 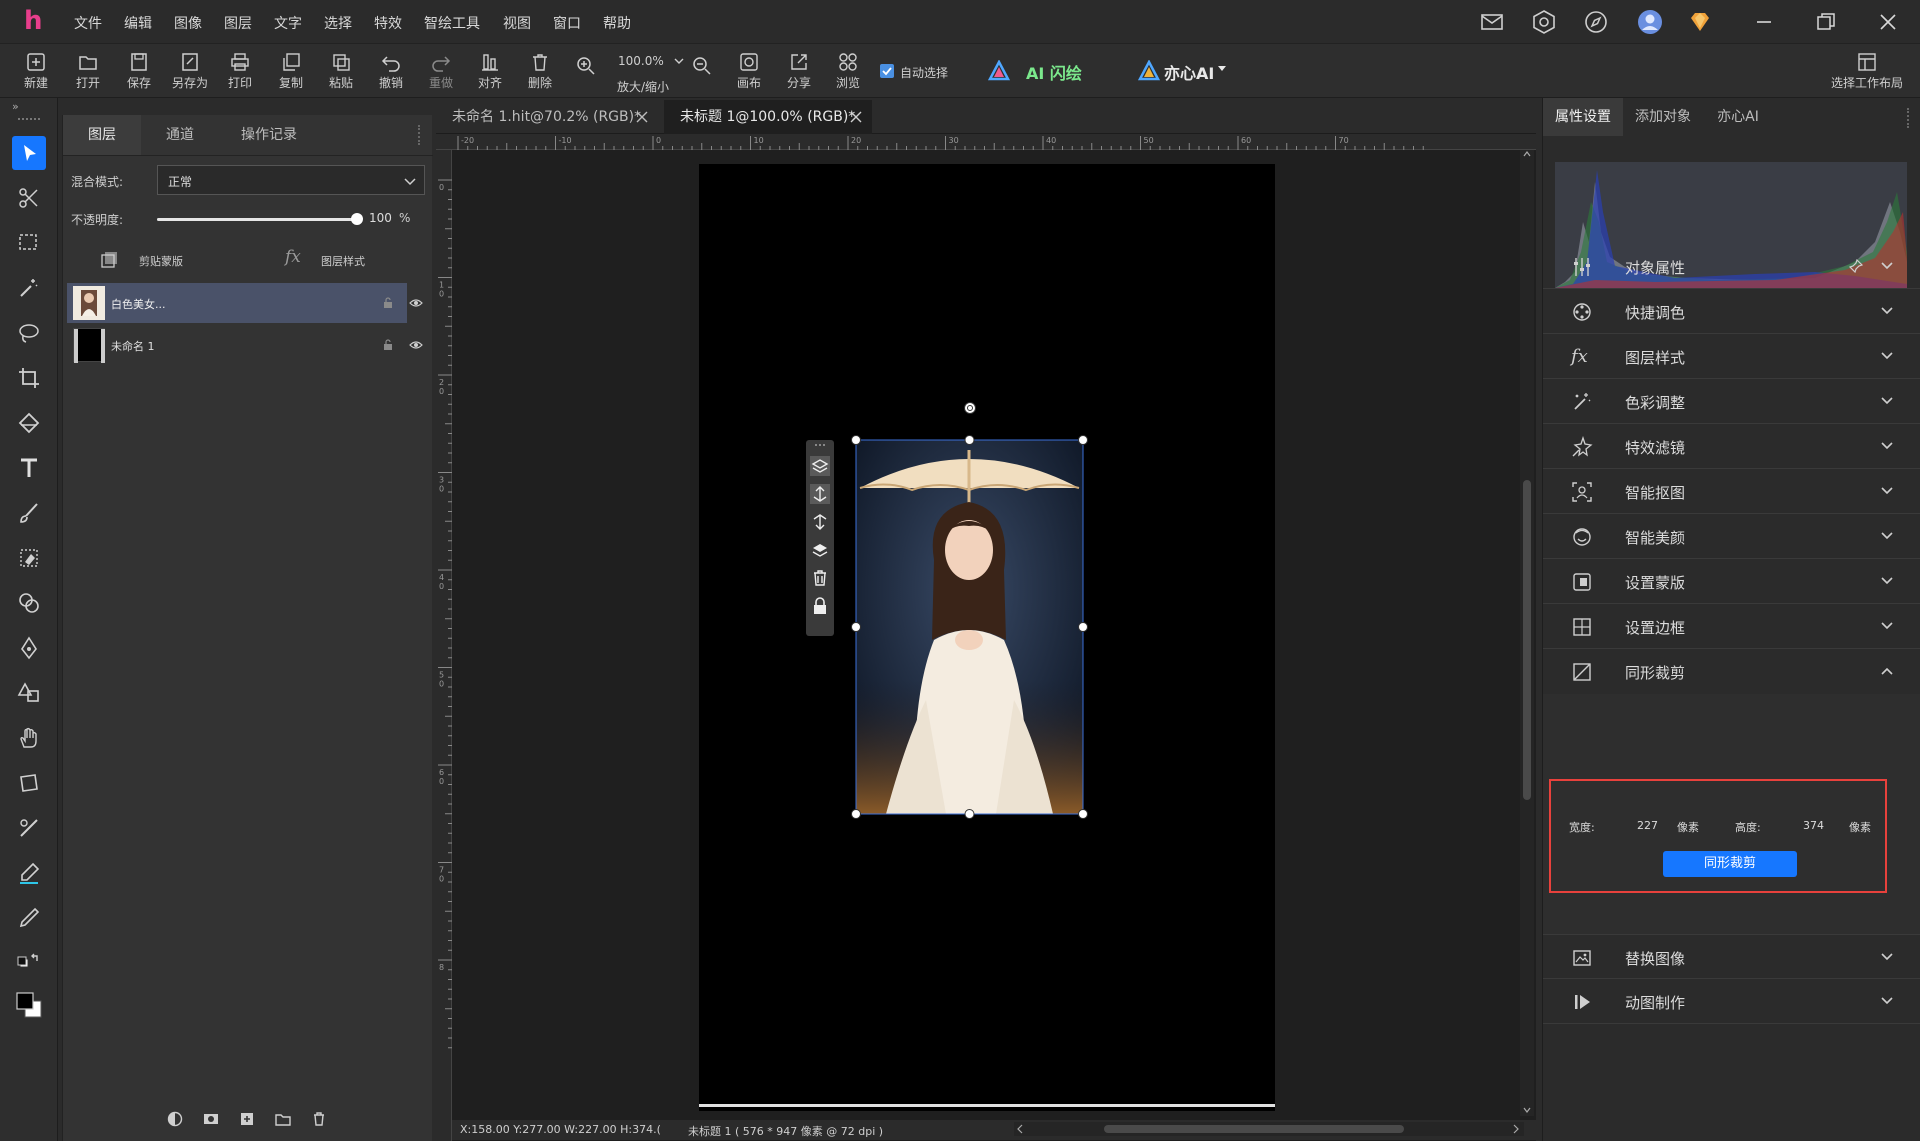 What do you see at coordinates (548, 117) in the screenshot?
I see `doc-tab-1: 未命名 1.hit@70.2% (RGB)*` at bounding box center [548, 117].